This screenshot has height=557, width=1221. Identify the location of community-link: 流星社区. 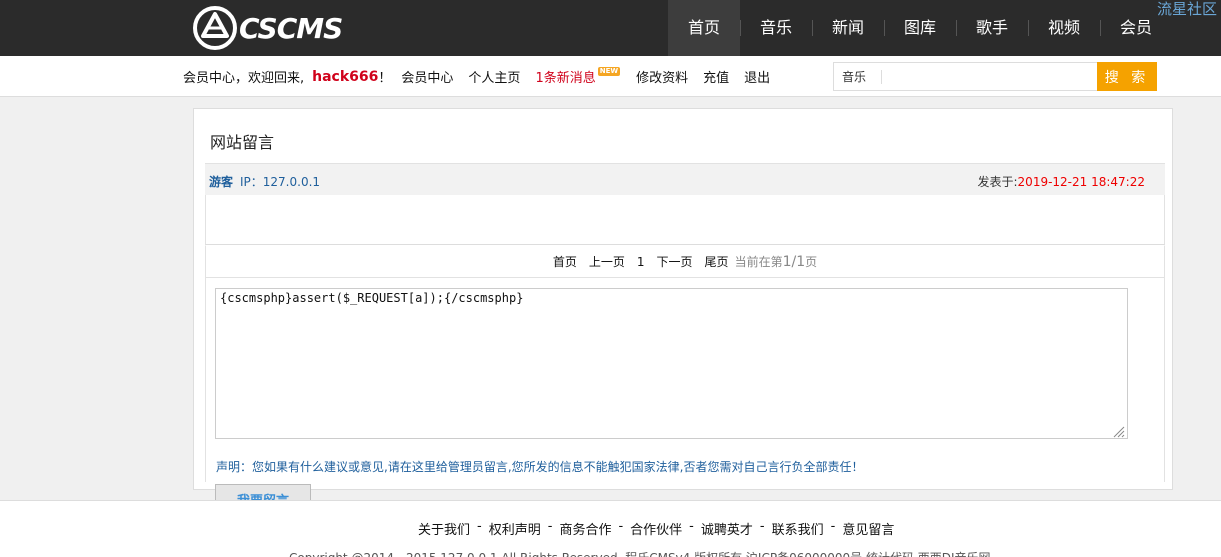
(1187, 9).